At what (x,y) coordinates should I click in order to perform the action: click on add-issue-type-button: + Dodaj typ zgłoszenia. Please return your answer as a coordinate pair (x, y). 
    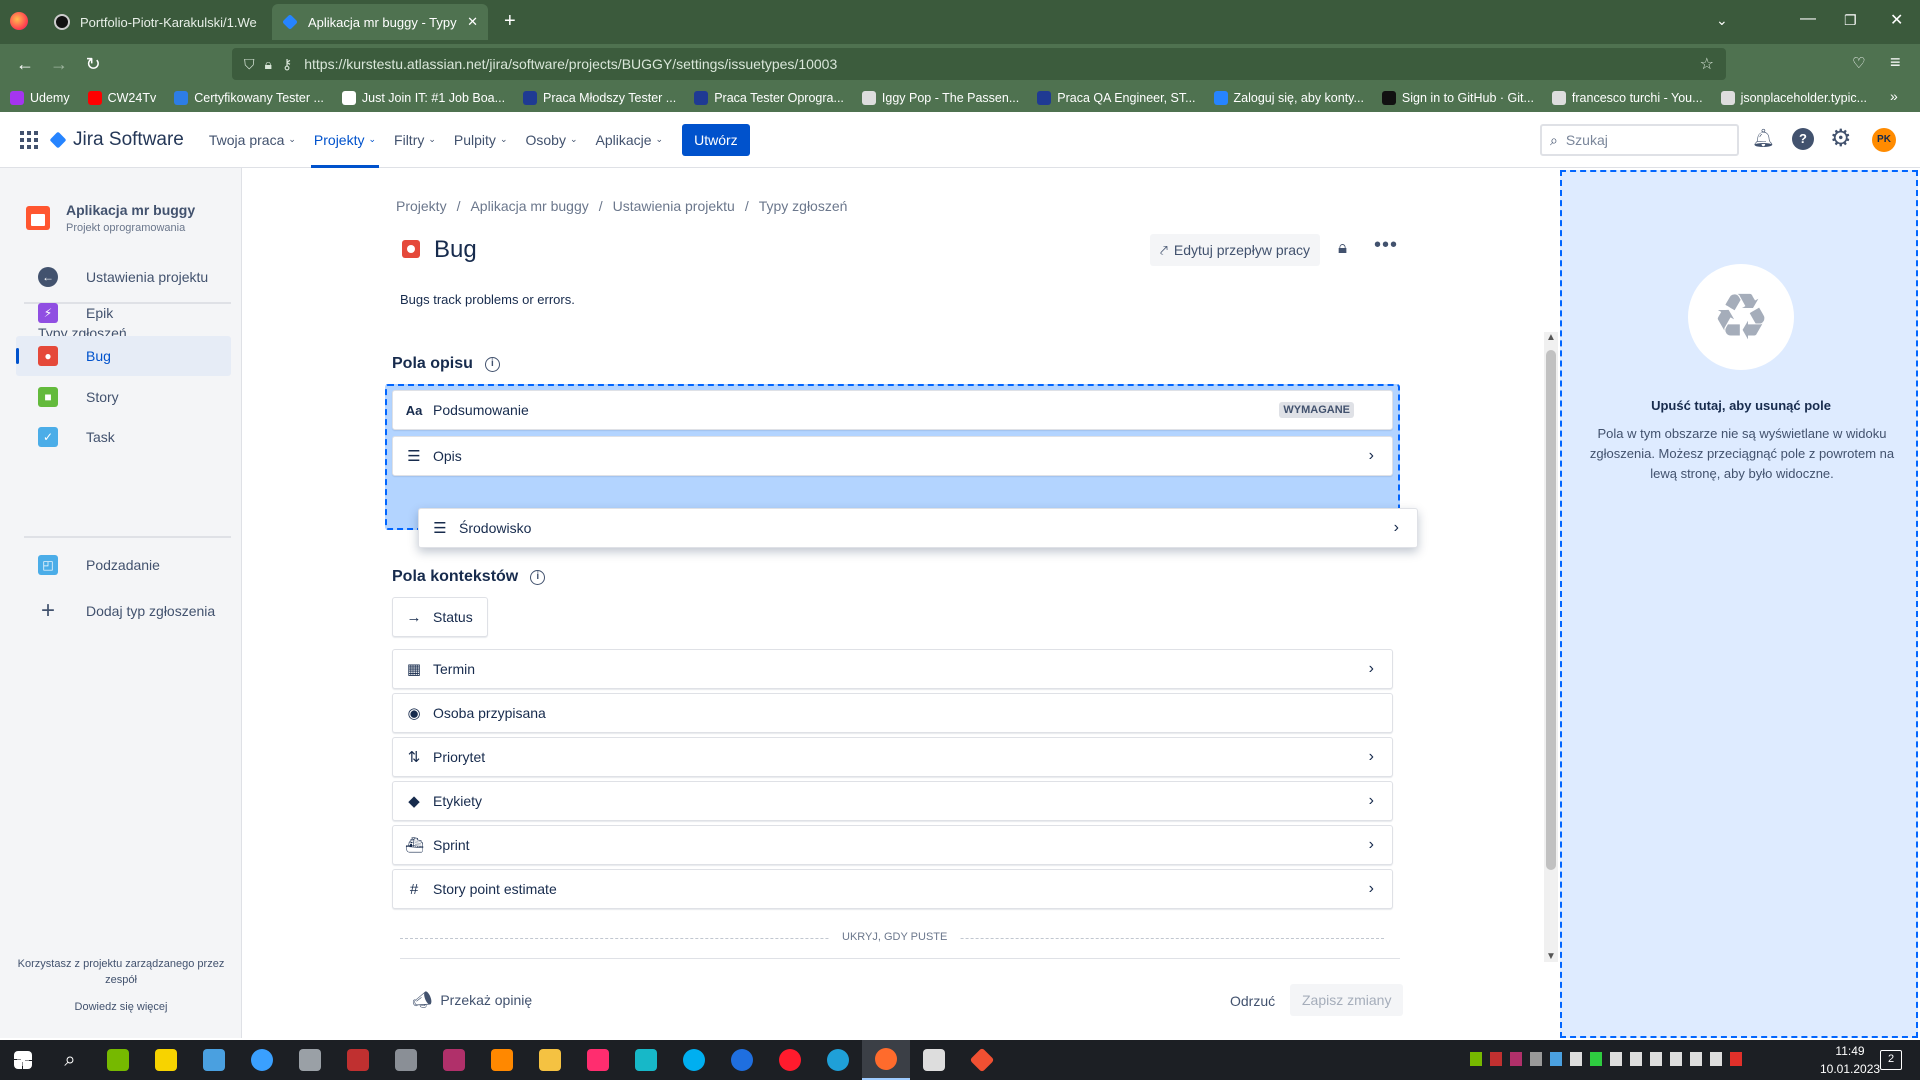
    Looking at the image, I should click on (123, 611).